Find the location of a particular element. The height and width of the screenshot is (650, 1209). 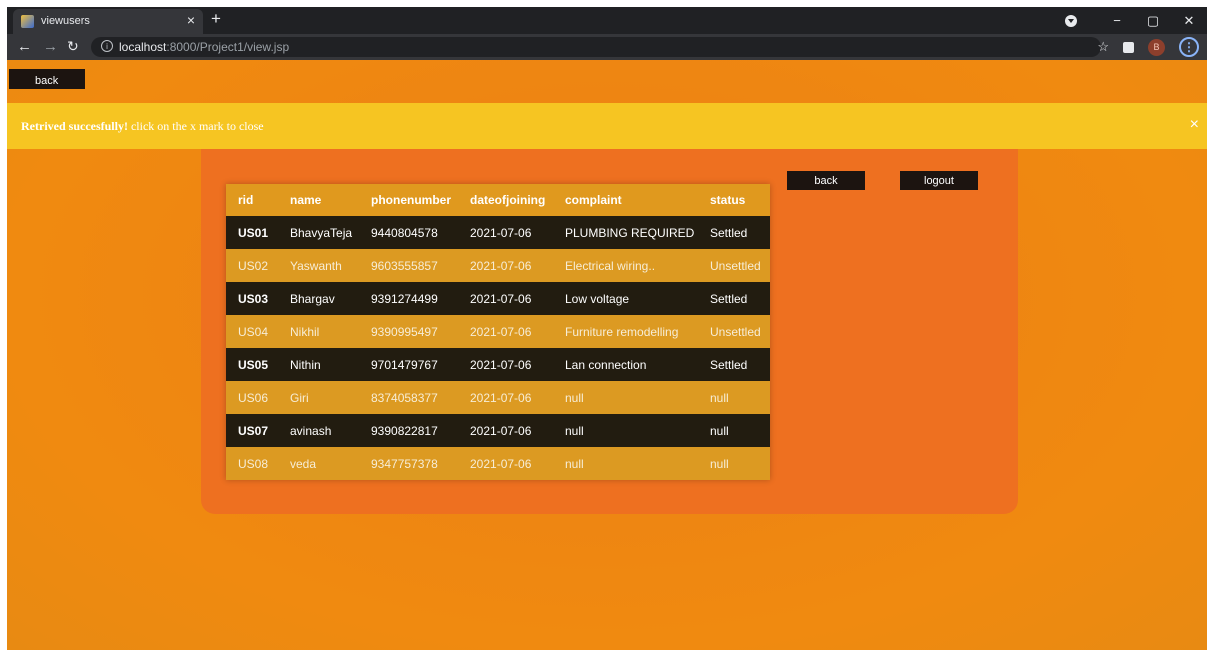

cell-complaint: Furniture remodelling is located at coordinates (625, 331).